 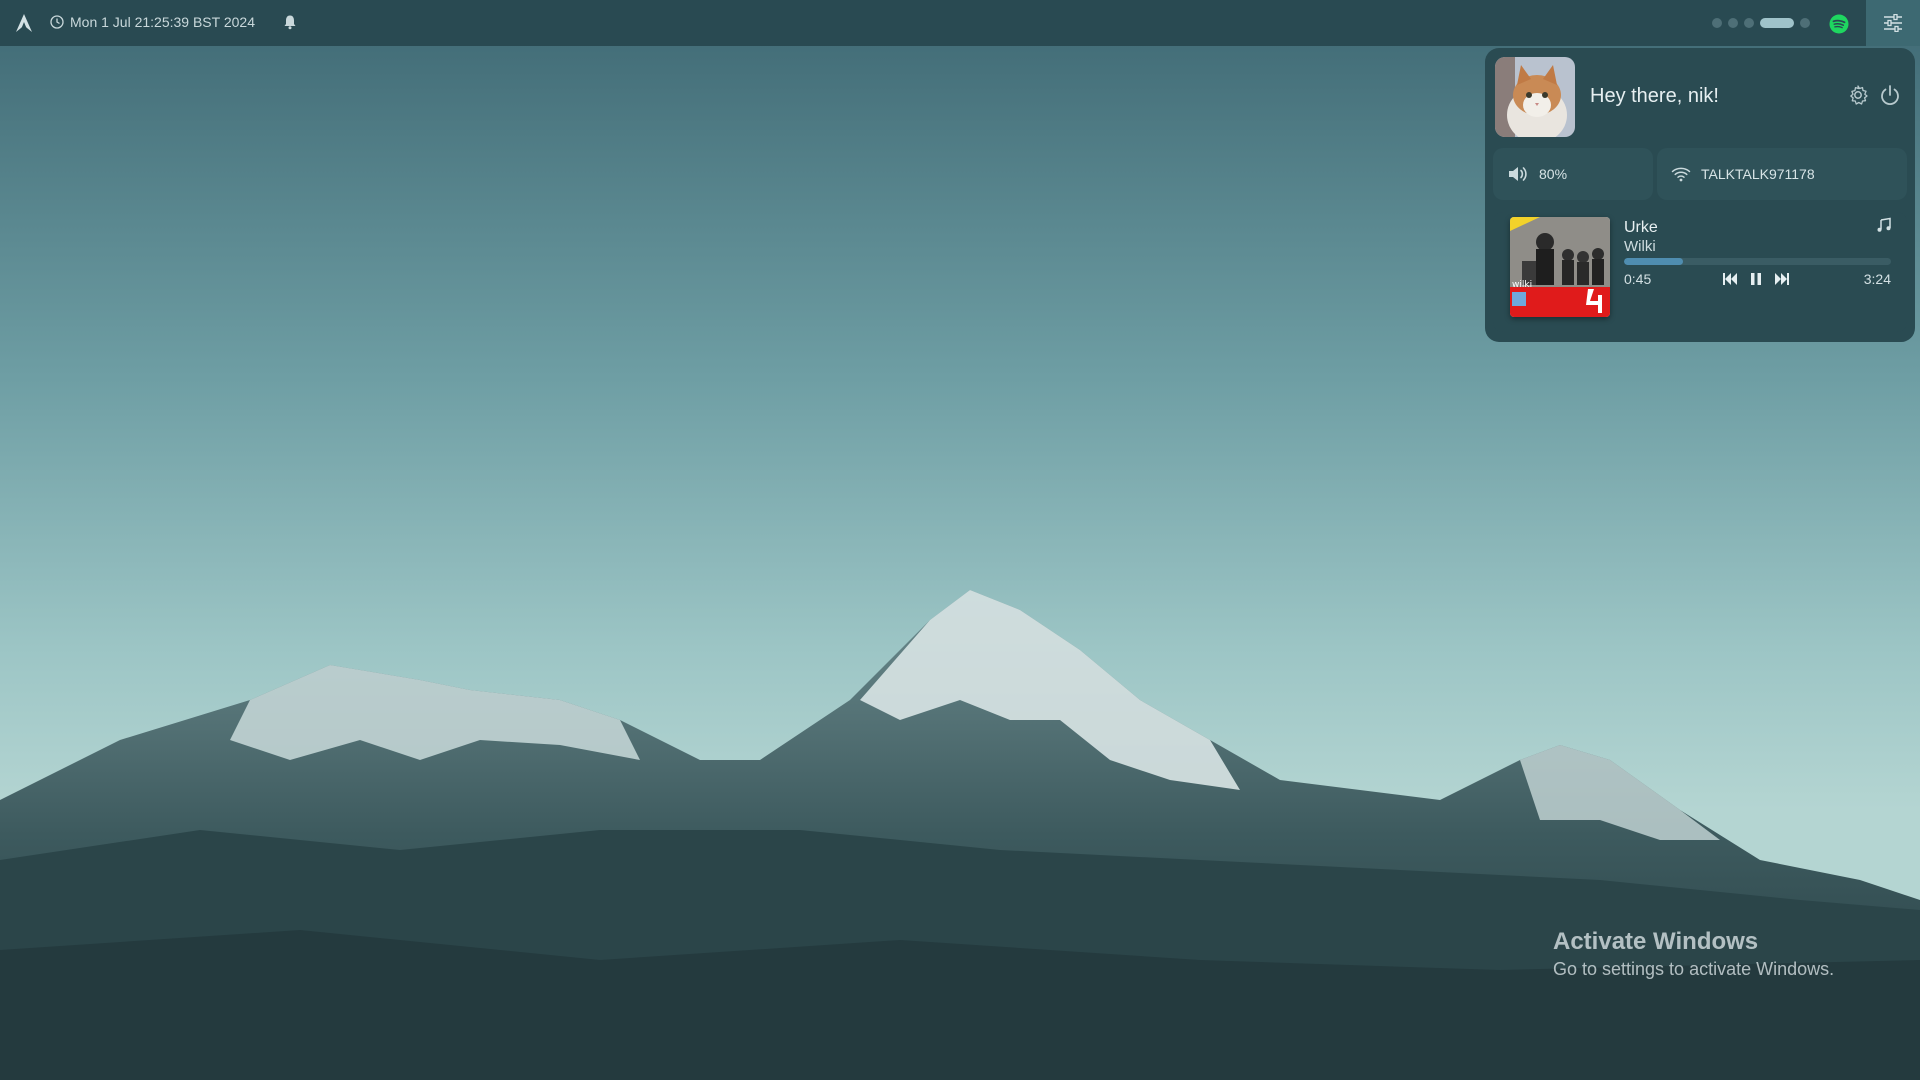 What do you see at coordinates (1890, 95) in the screenshot?
I see `power-icon` at bounding box center [1890, 95].